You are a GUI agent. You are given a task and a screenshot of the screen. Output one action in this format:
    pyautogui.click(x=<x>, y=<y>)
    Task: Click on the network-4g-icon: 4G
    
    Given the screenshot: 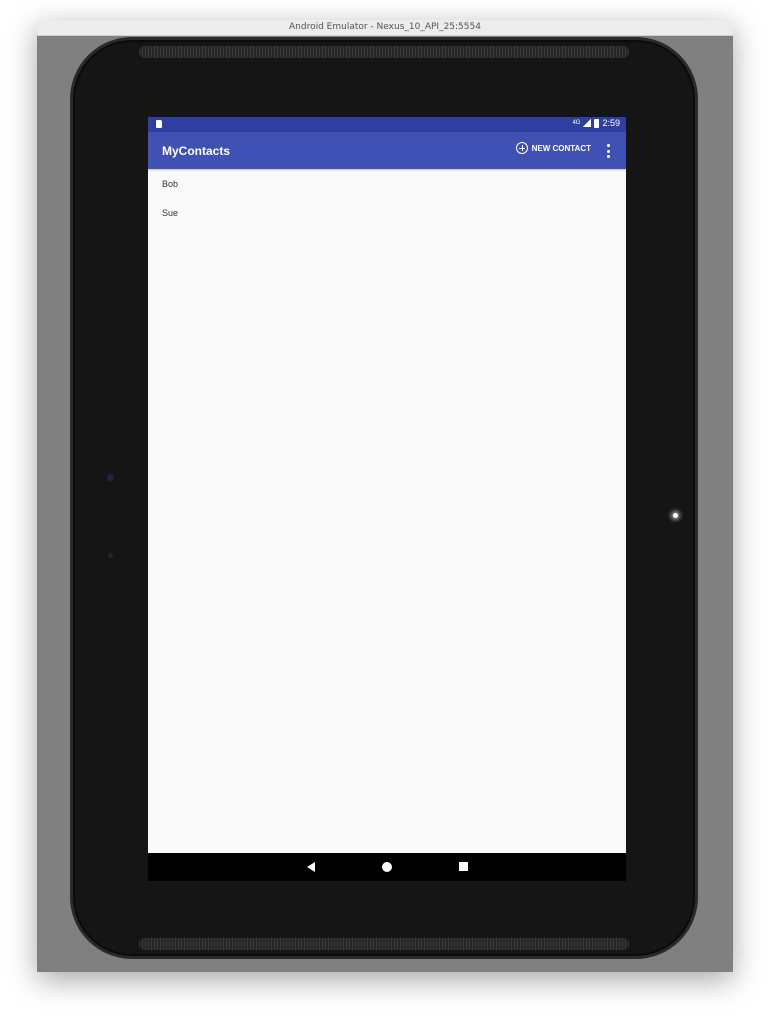 What is the action you would take?
    pyautogui.click(x=576, y=123)
    